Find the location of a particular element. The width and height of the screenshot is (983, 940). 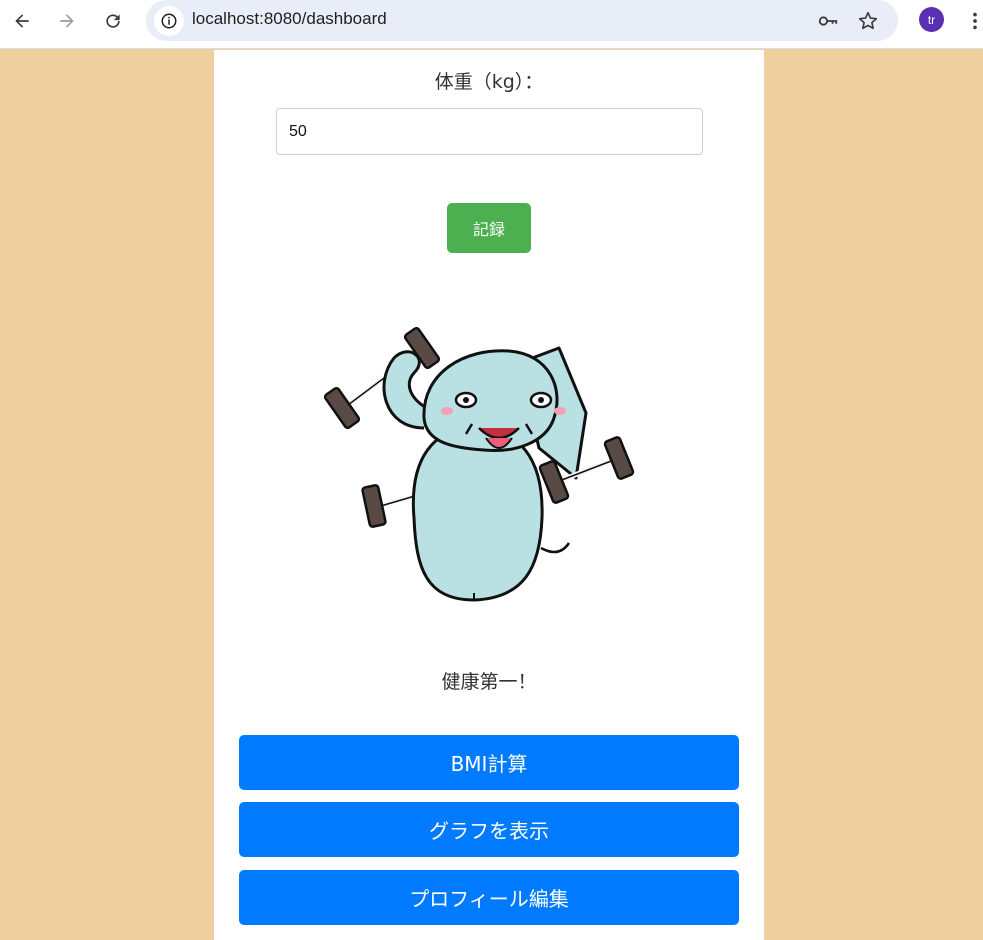

edit-profile-button: プロフィール編集 is located at coordinates (489, 897).